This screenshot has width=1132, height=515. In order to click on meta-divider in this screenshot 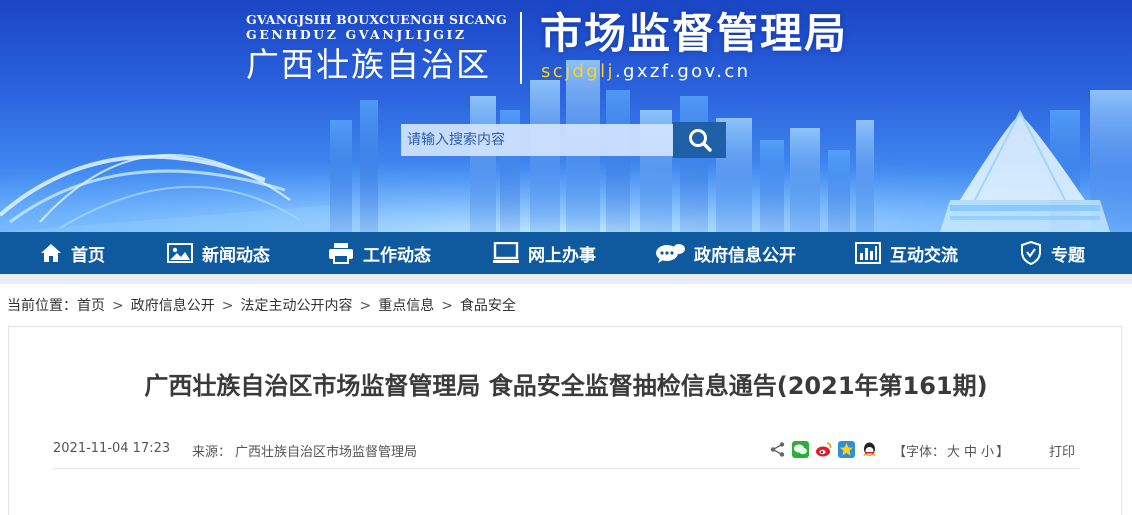, I will do `click(566, 468)`.